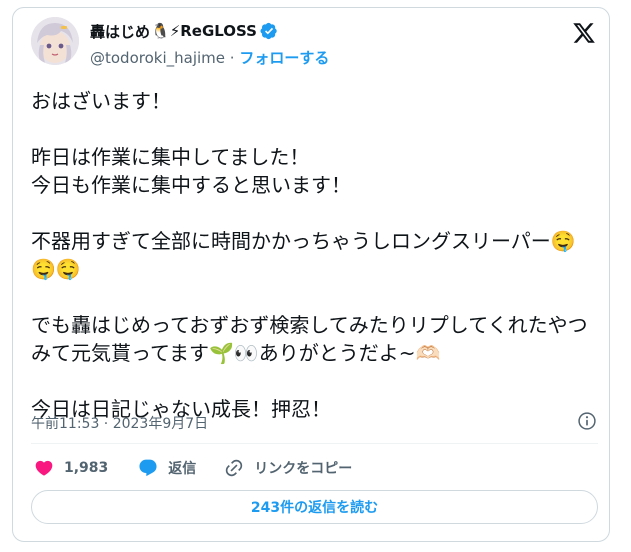 This screenshot has height=552, width=631. What do you see at coordinates (148, 468) in the screenshot?
I see `speech-bubble-icon` at bounding box center [148, 468].